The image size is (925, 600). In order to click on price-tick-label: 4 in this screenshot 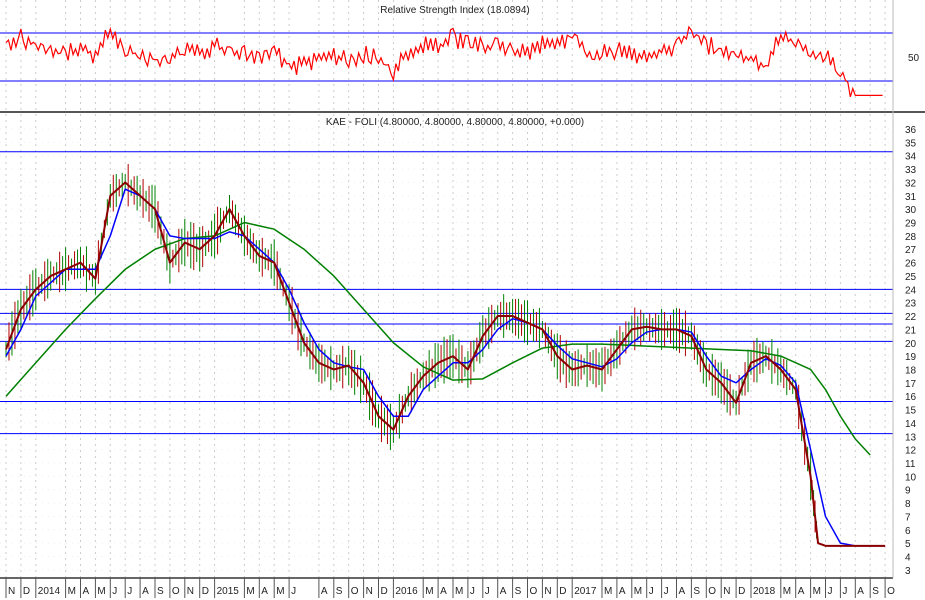, I will do `click(908, 558)`.